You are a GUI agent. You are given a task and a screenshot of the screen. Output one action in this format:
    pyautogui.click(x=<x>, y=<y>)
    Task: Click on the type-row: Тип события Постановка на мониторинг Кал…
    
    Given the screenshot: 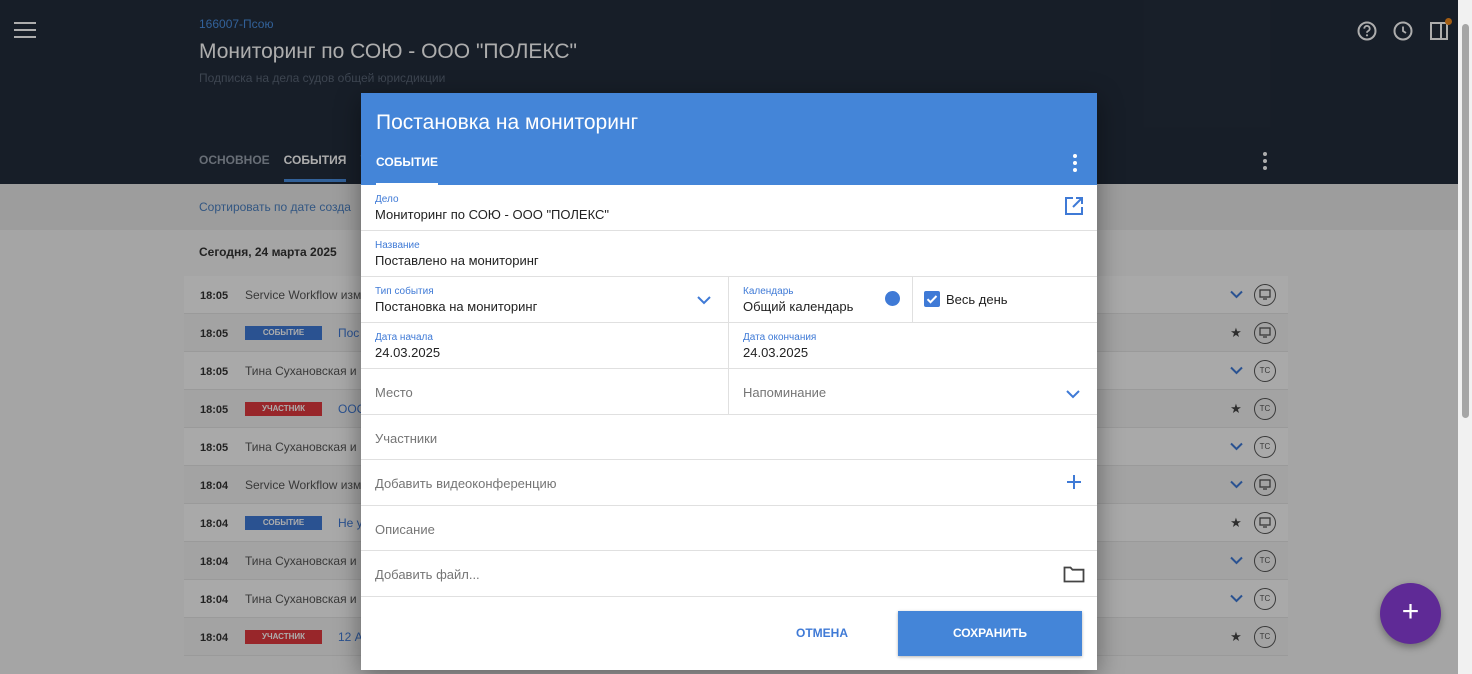 What is the action you would take?
    pyautogui.click(x=729, y=300)
    